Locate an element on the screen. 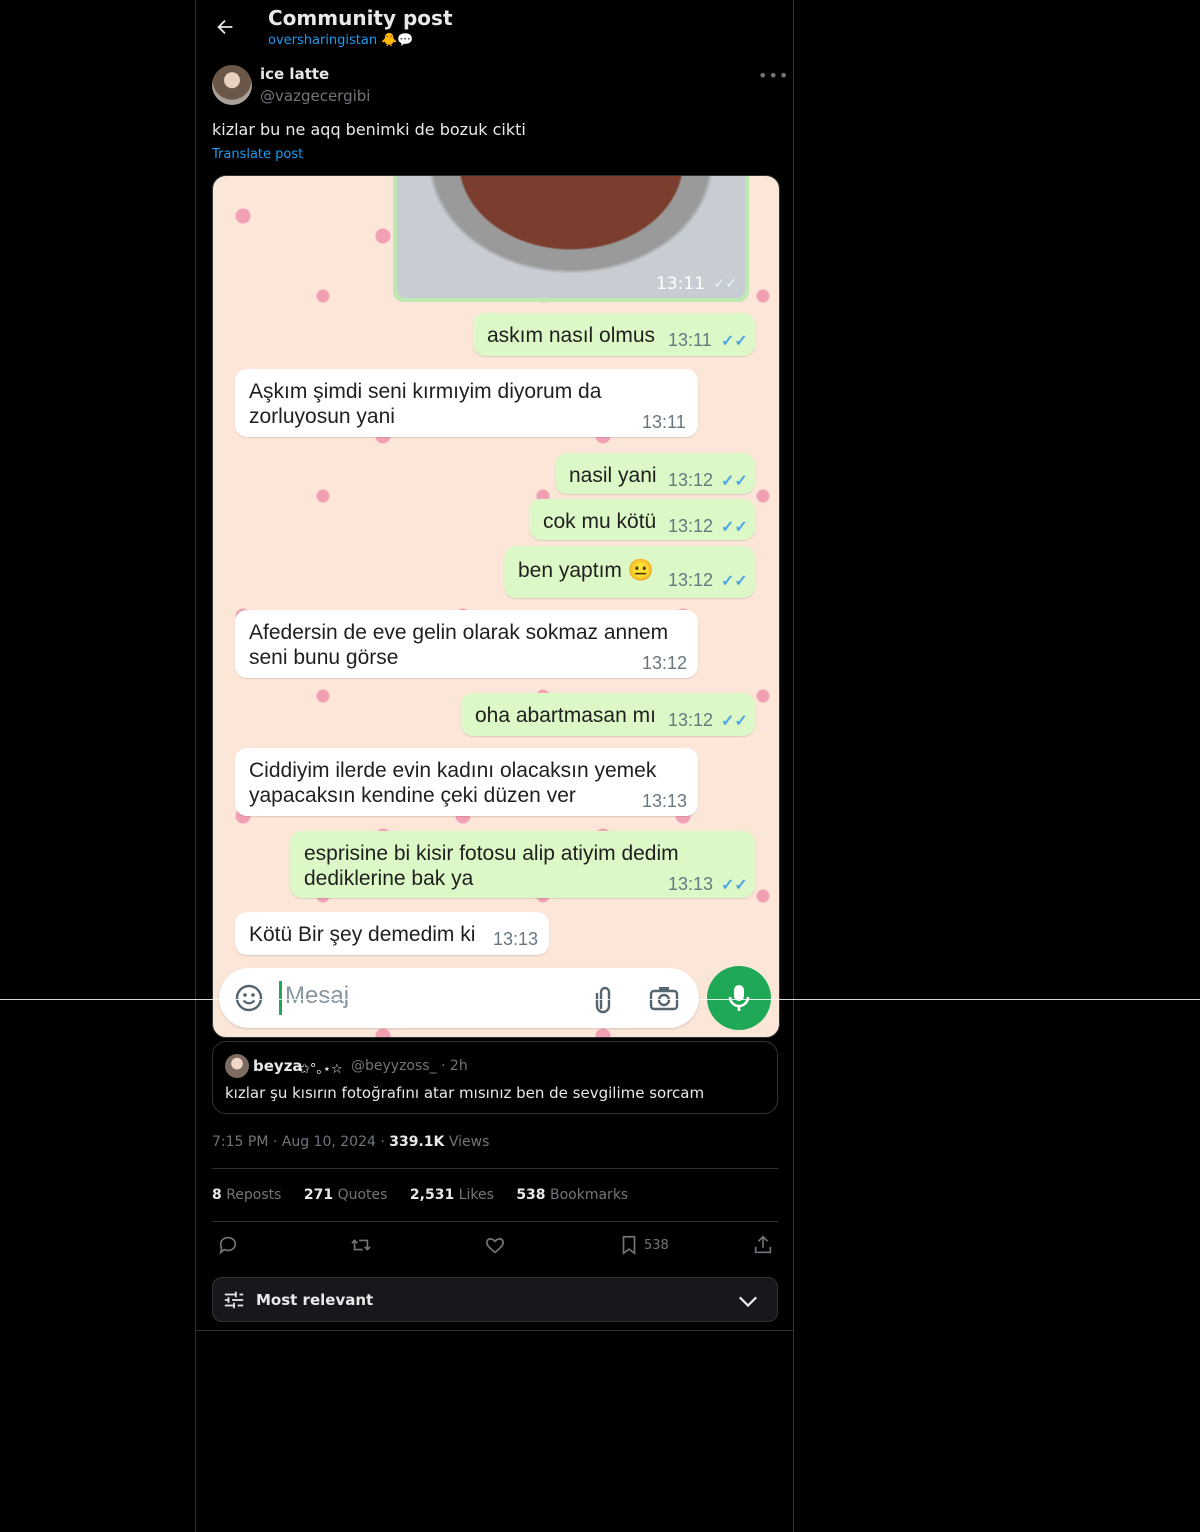 Image resolution: width=1200 pixels, height=1532 pixels. microphone-button is located at coordinates (739, 998).